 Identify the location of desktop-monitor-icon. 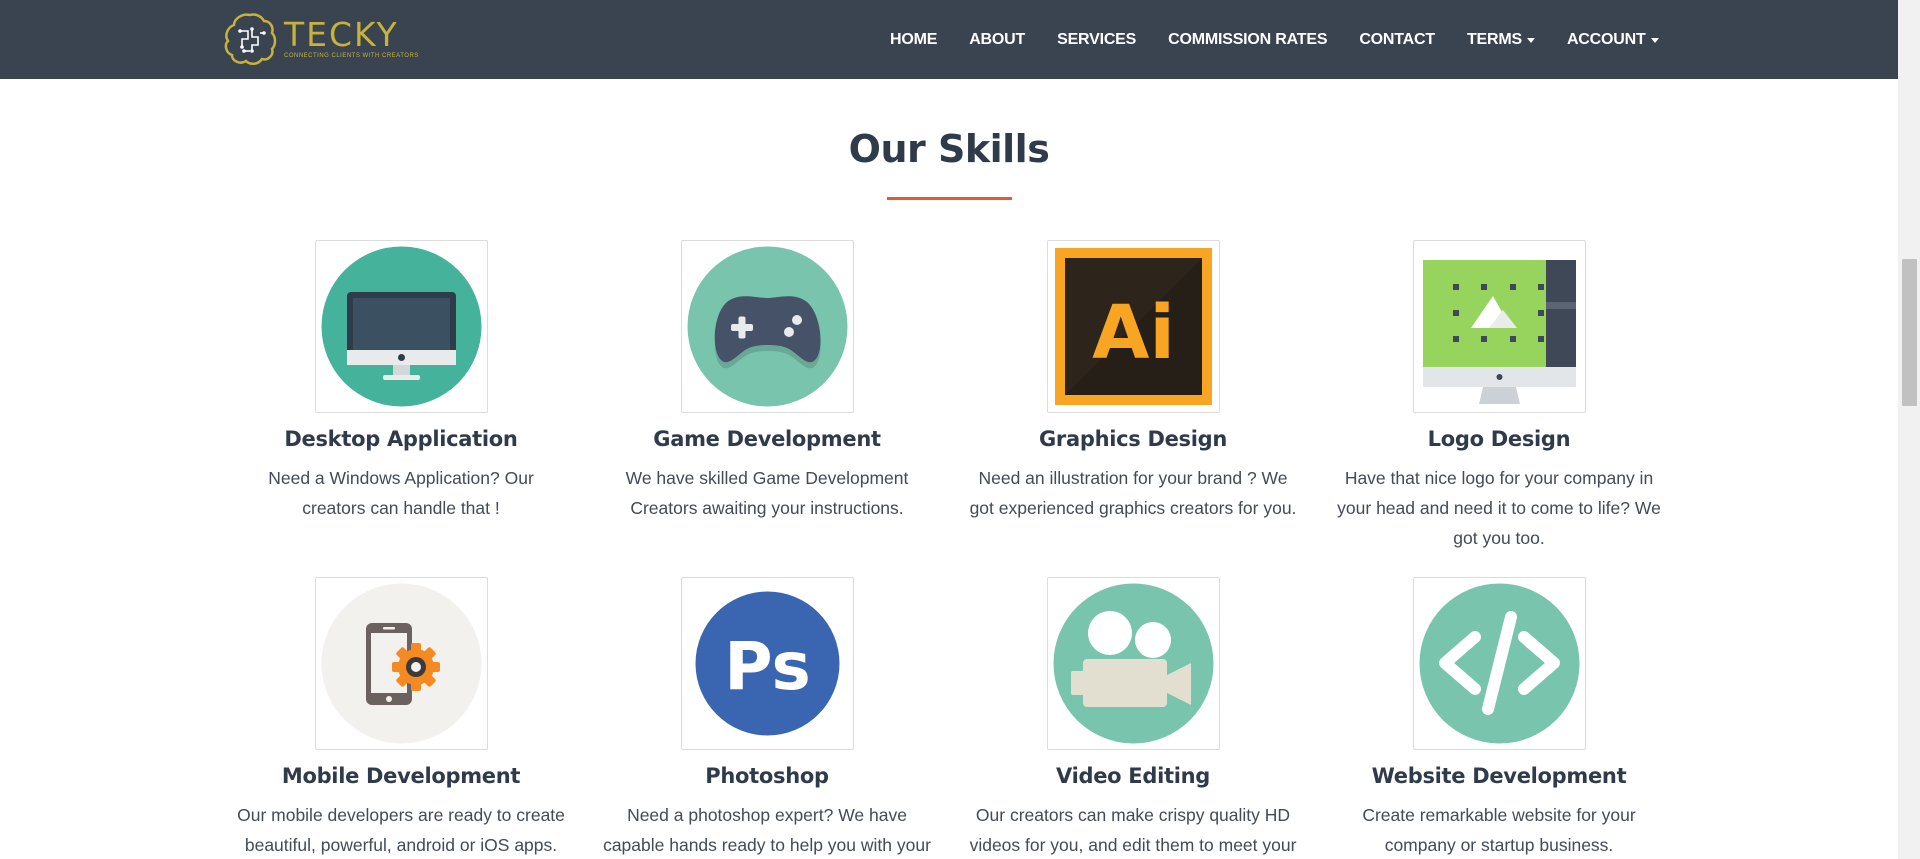
(401, 326).